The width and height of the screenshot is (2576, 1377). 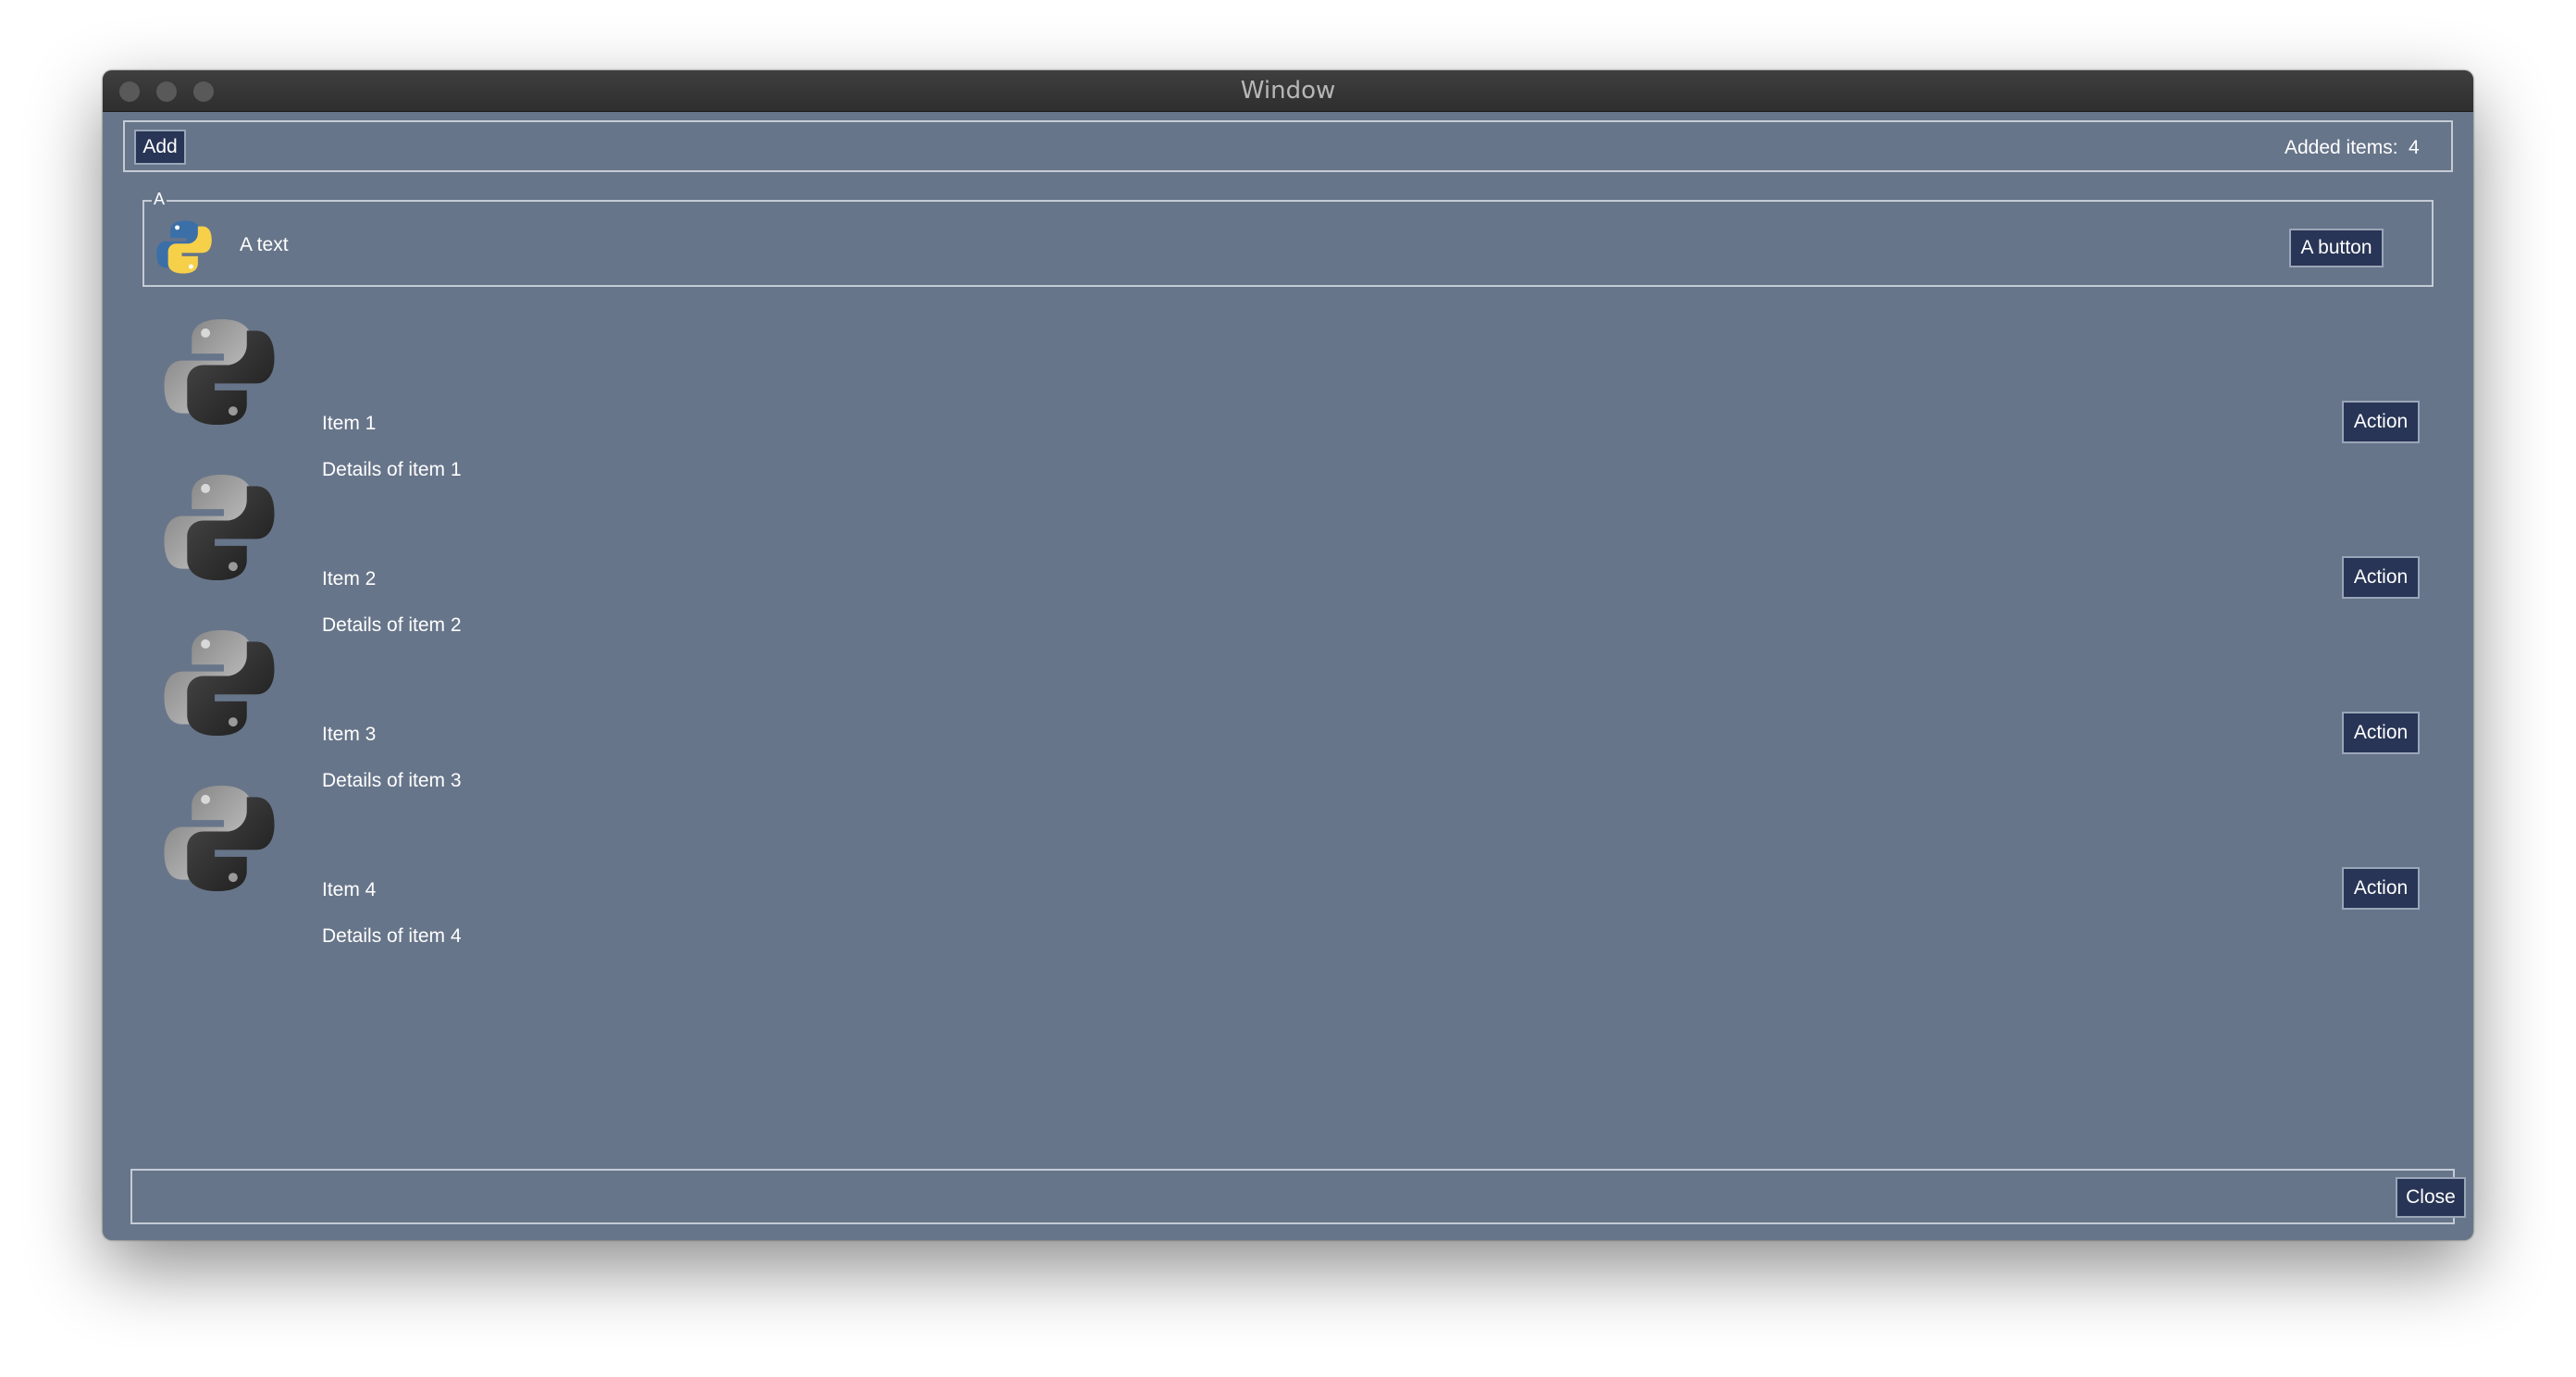 I want to click on list-item: Item 3 Details of item 3, so click(x=1288, y=706).